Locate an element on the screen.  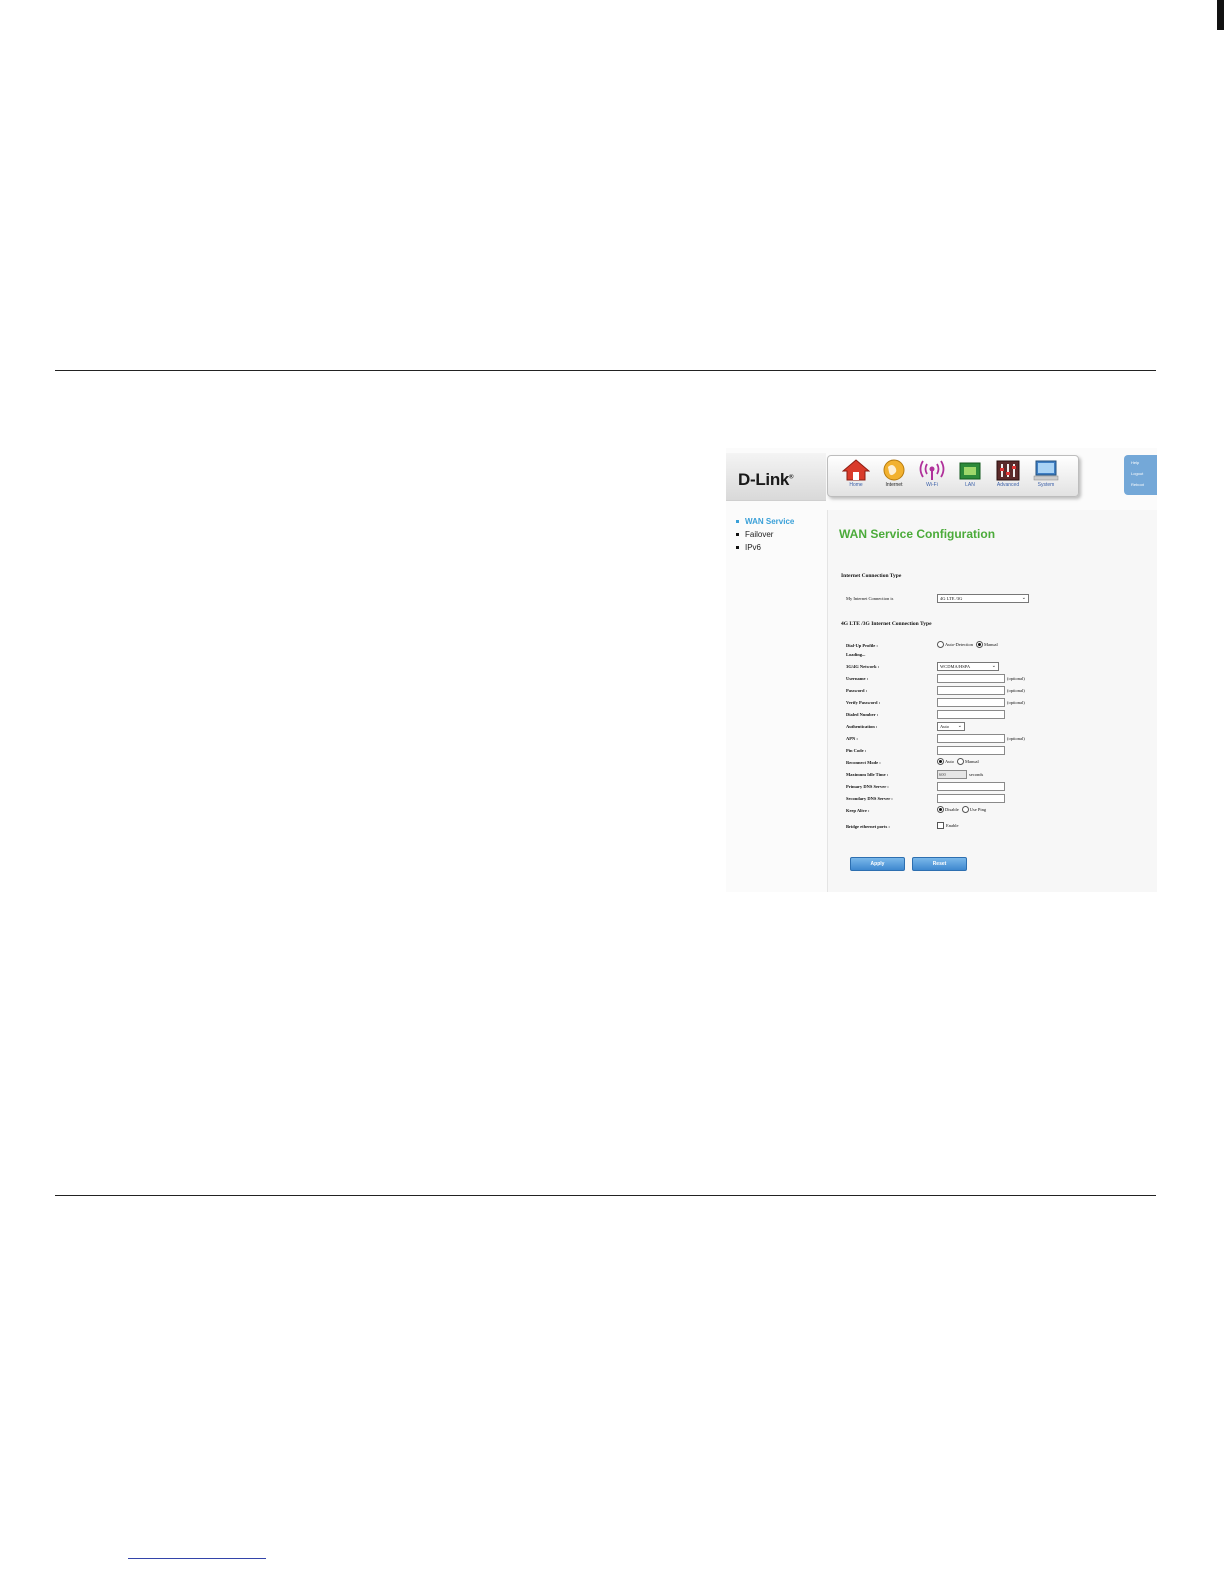
nav-internet: Internet is located at coordinates (894, 477).